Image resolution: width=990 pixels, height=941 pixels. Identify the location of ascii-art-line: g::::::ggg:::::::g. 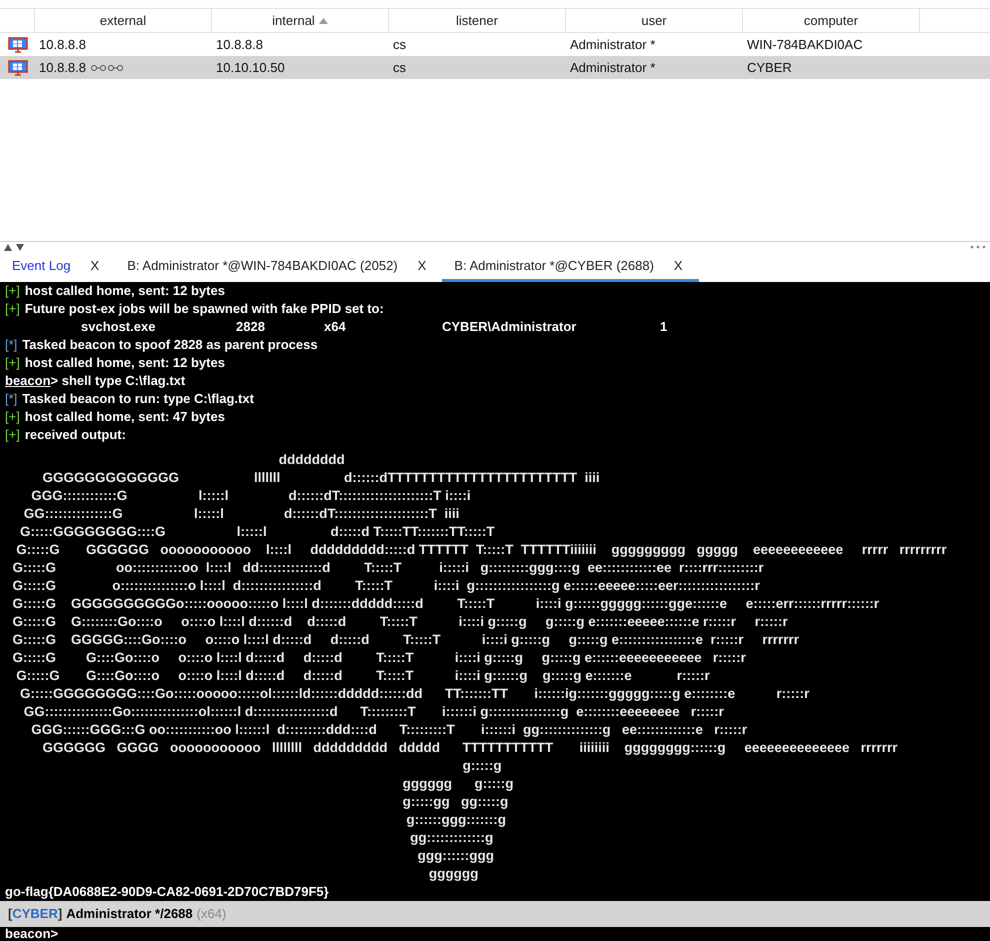
(455, 820).